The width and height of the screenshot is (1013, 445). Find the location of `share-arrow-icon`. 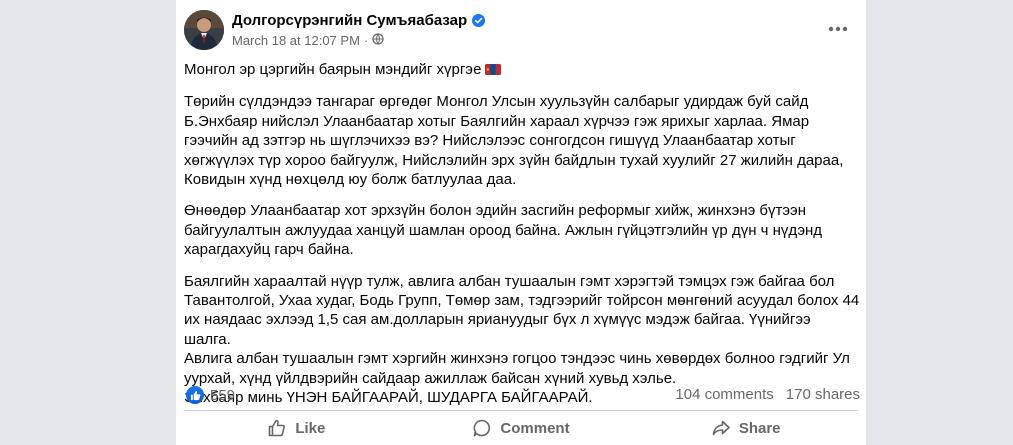

share-arrow-icon is located at coordinates (721, 428).